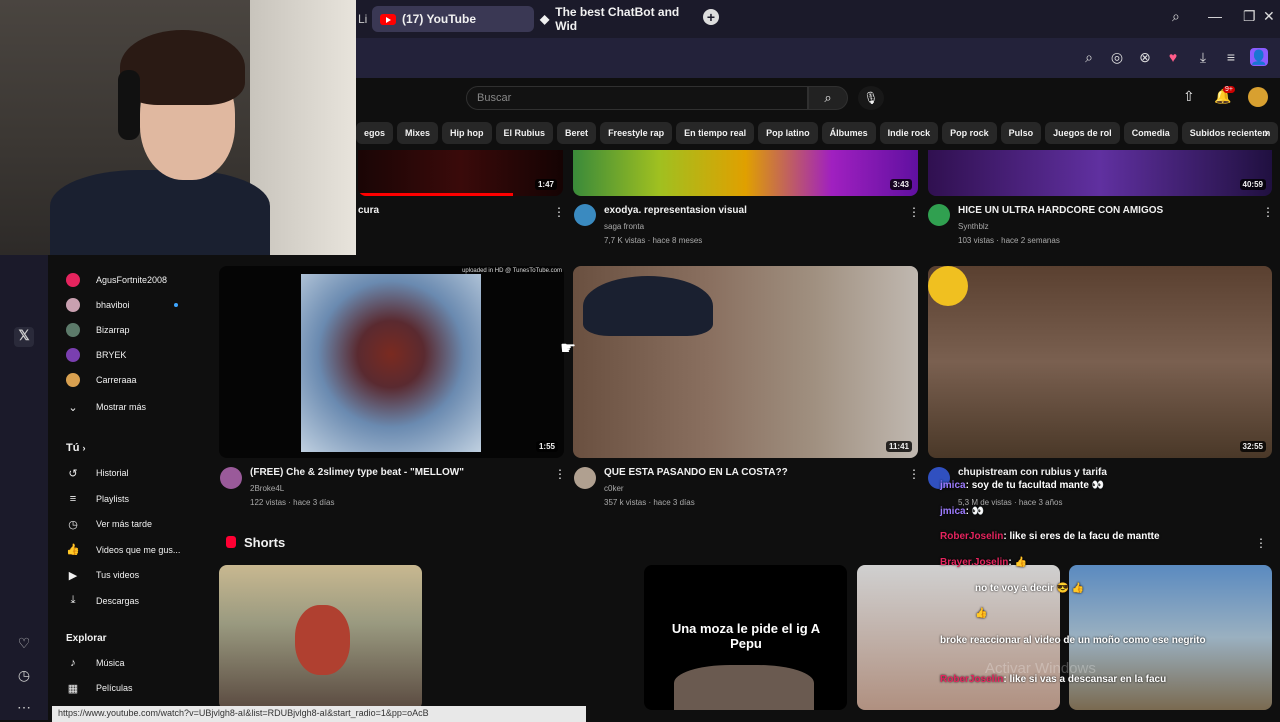  Describe the element at coordinates (828, 98) in the screenshot. I see `search-button: ⌕` at that location.